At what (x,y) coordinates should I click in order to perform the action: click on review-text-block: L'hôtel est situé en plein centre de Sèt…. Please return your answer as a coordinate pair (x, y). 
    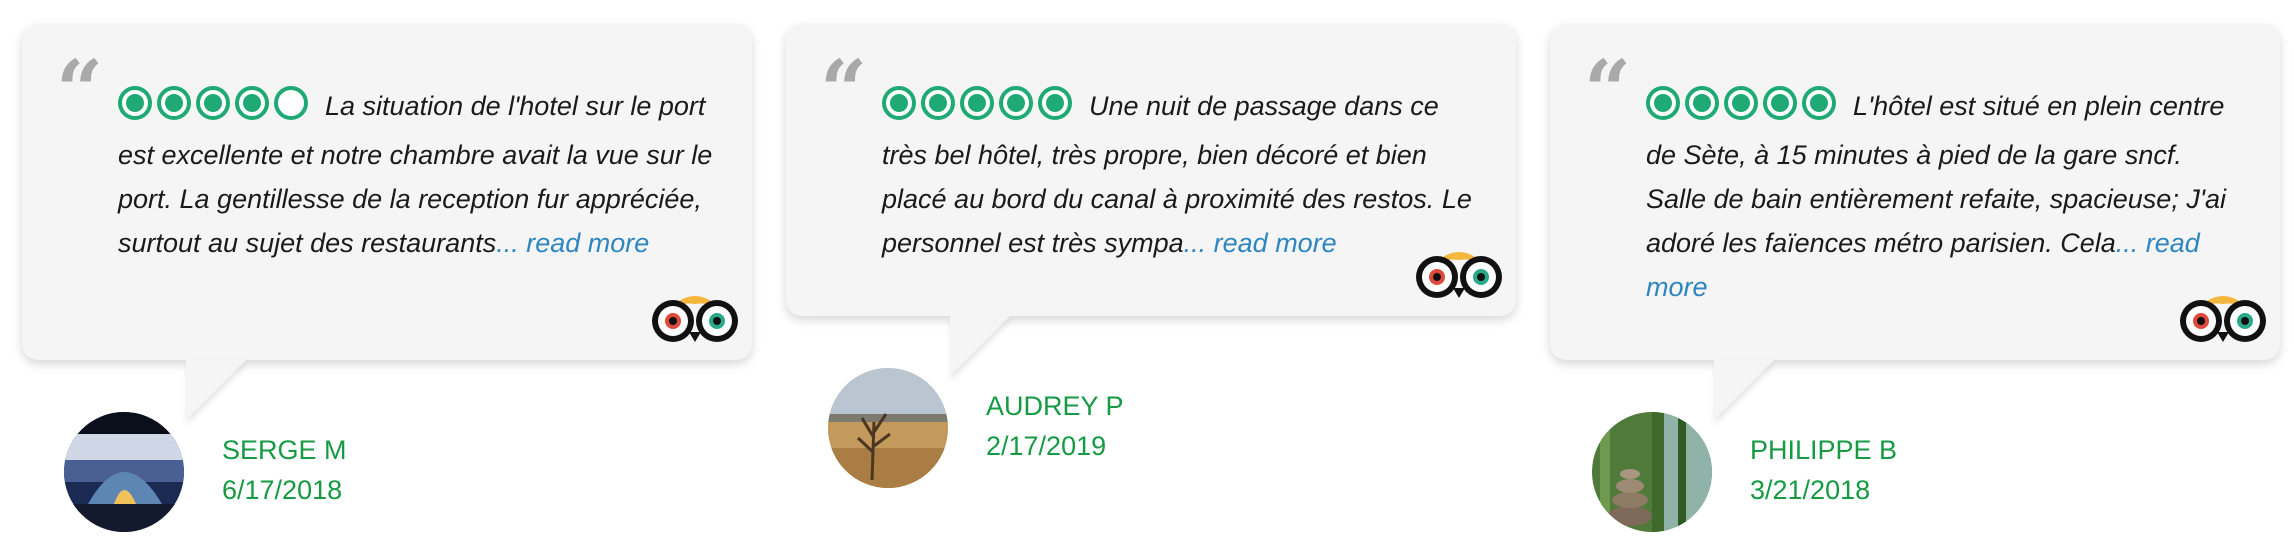
    Looking at the image, I should click on (1946, 196).